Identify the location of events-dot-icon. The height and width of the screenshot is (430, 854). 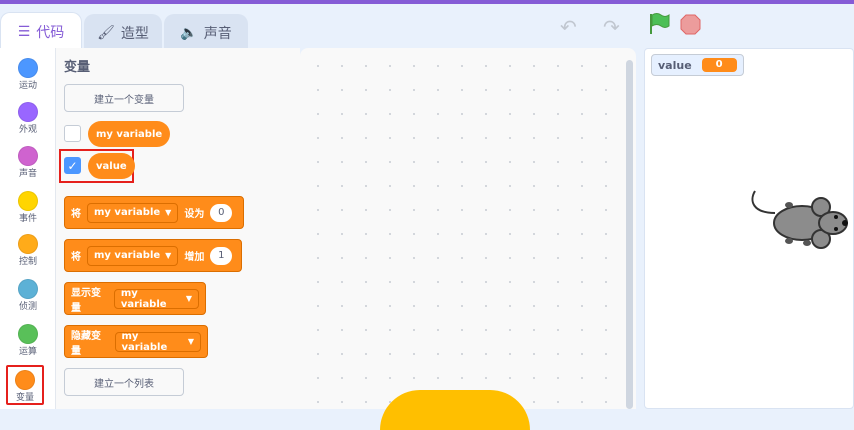
(28, 201).